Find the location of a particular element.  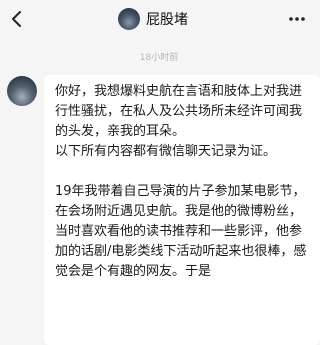

more-button is located at coordinates (297, 19).